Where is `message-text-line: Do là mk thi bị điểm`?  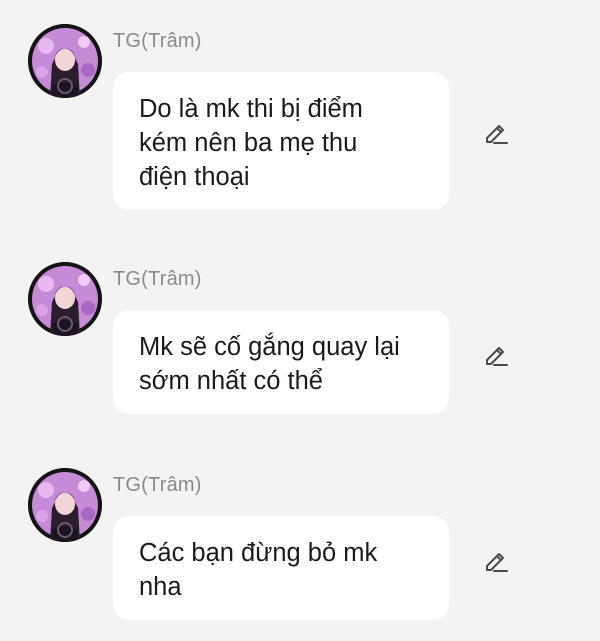
message-text-line: Do là mk thi bị điểm is located at coordinates (251, 109).